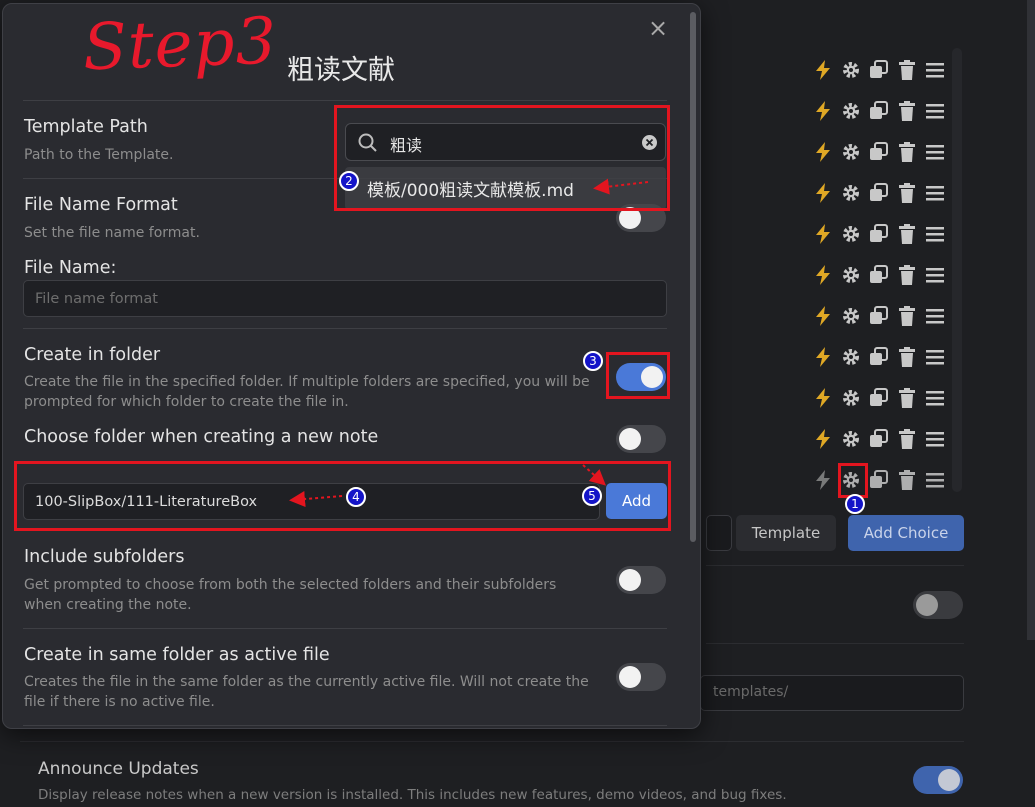 The image size is (1035, 807). I want to click on include-subfolders-title: Include subfolders, so click(104, 557).